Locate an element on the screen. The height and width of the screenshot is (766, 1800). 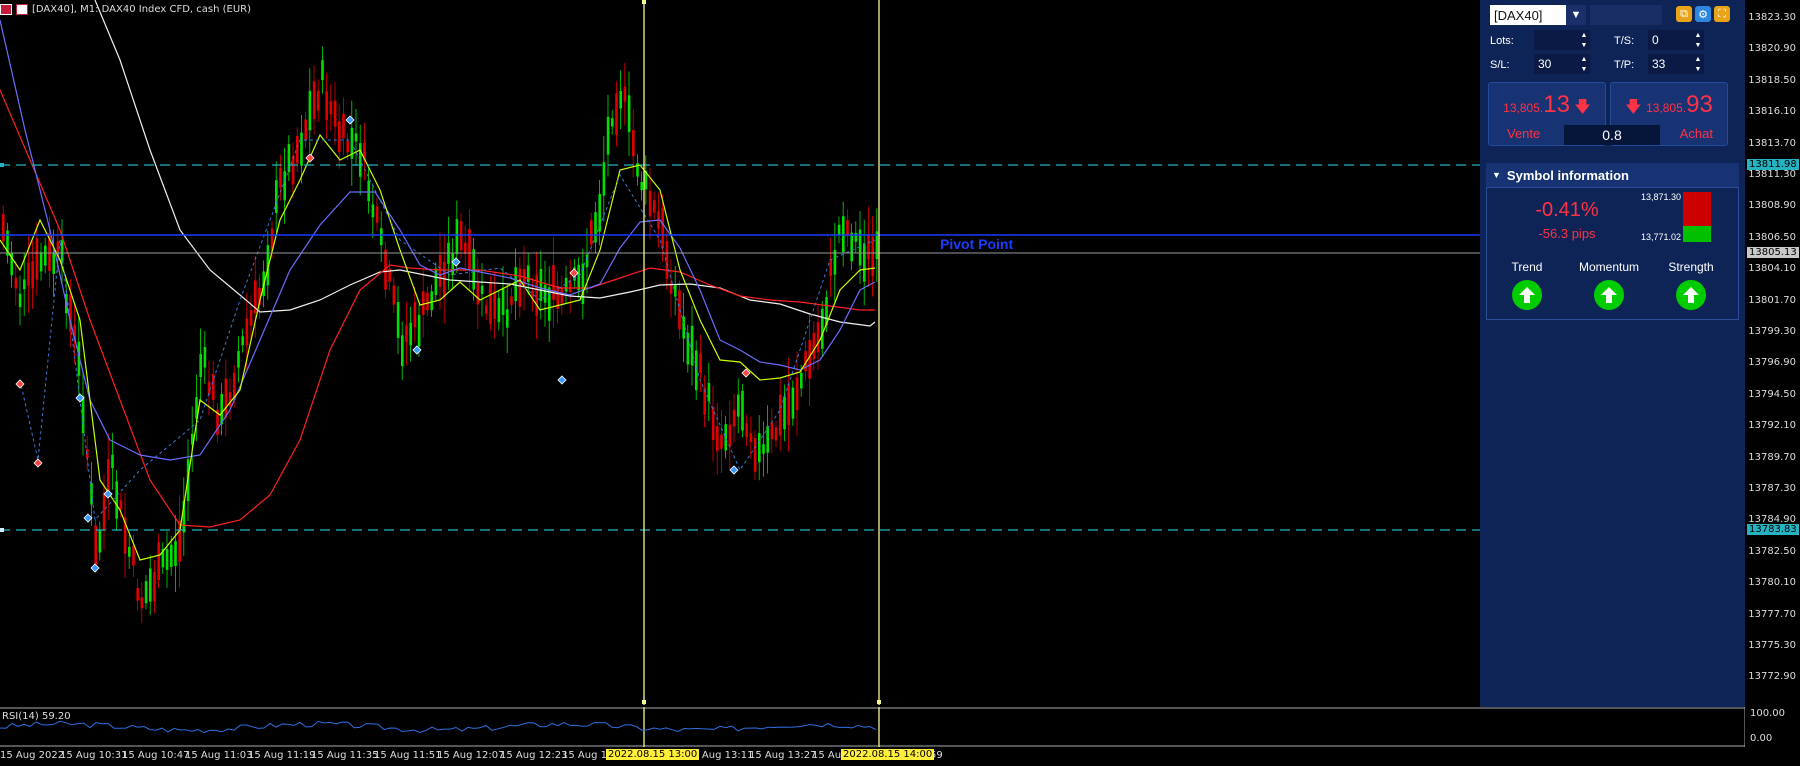
volume-input is located at coordinates (1626, 15).